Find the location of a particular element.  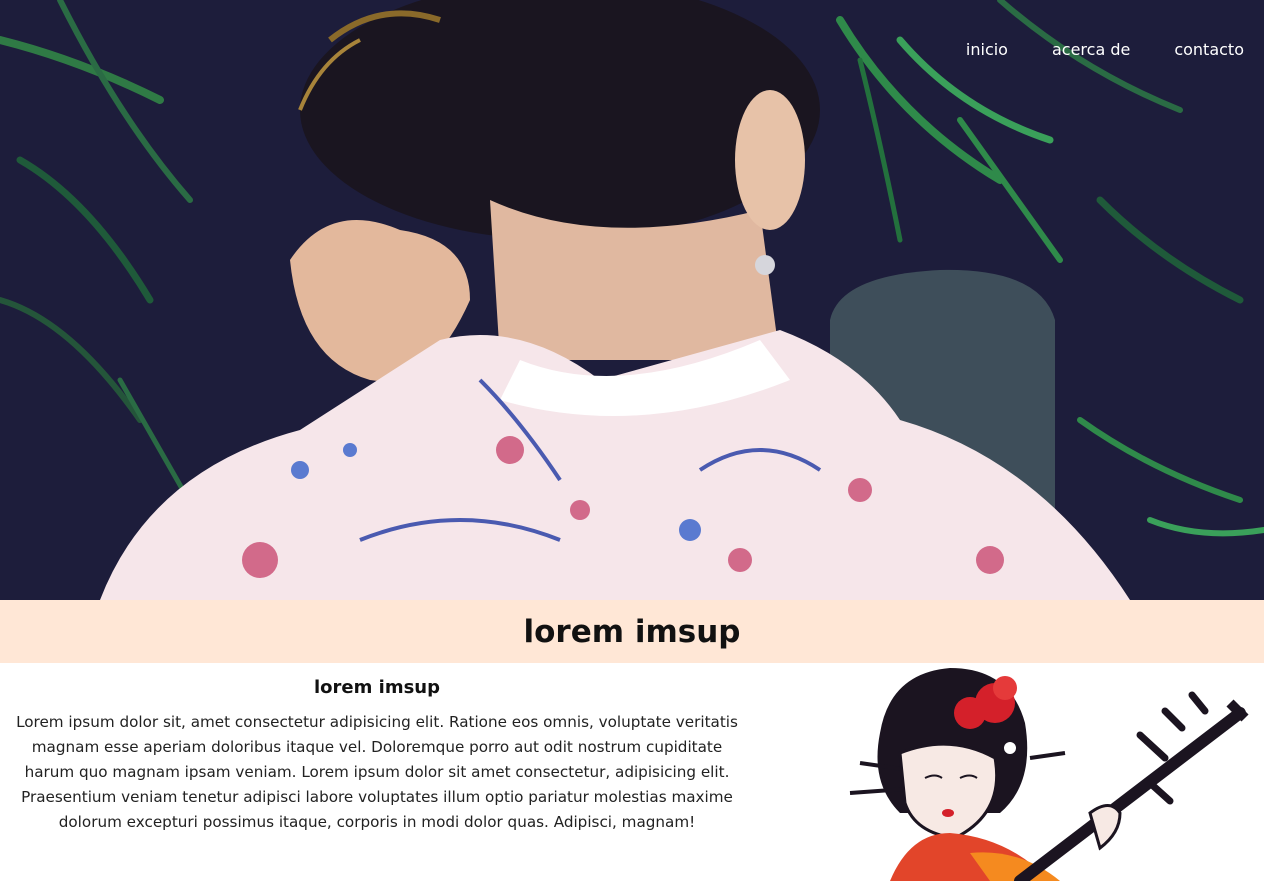

geisha-illustration is located at coordinates (1042, 772).